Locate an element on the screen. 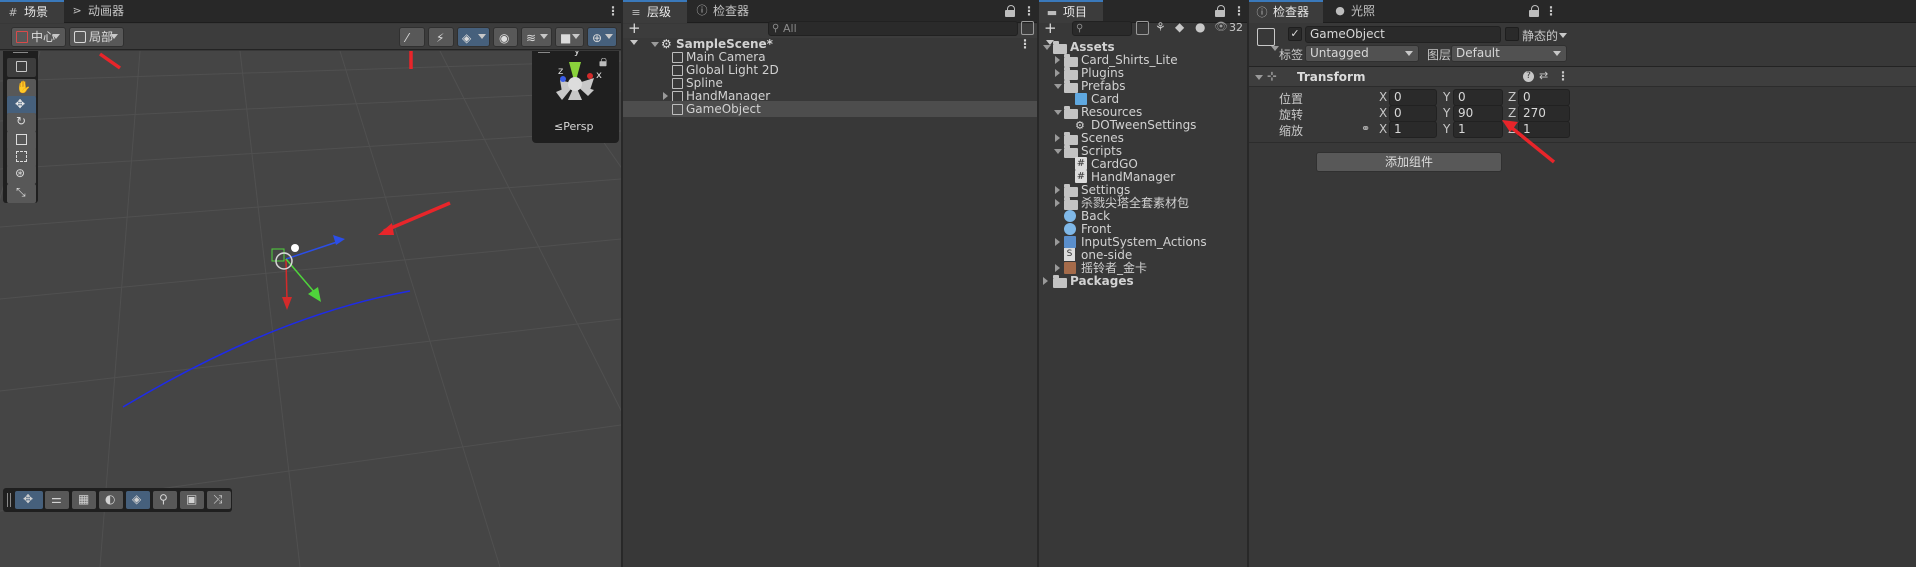 The width and height of the screenshot is (1916, 567). scene-menu-icon: ⋮ is located at coordinates (613, 11).